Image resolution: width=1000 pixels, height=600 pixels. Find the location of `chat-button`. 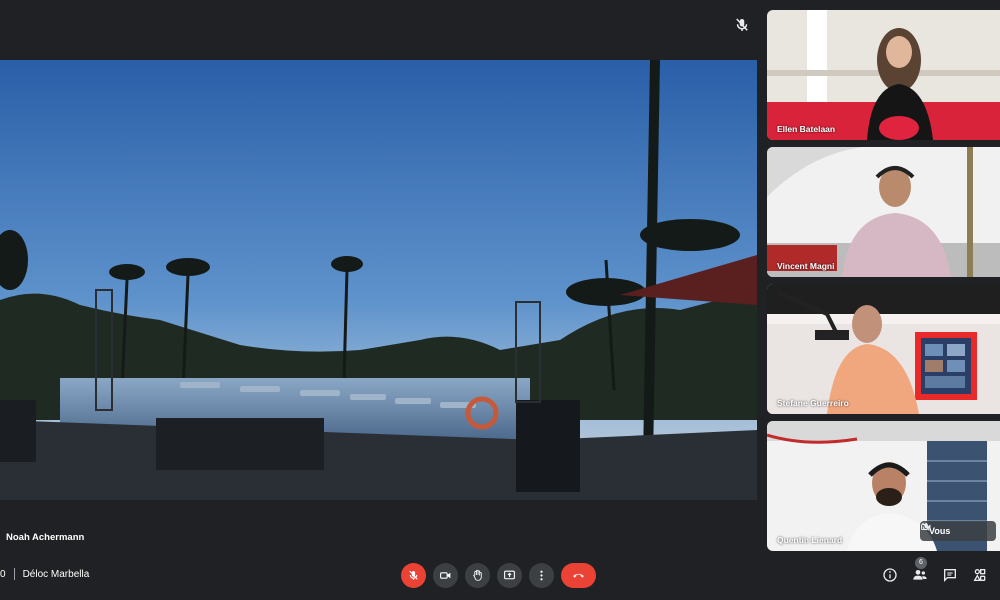

chat-button is located at coordinates (950, 575).